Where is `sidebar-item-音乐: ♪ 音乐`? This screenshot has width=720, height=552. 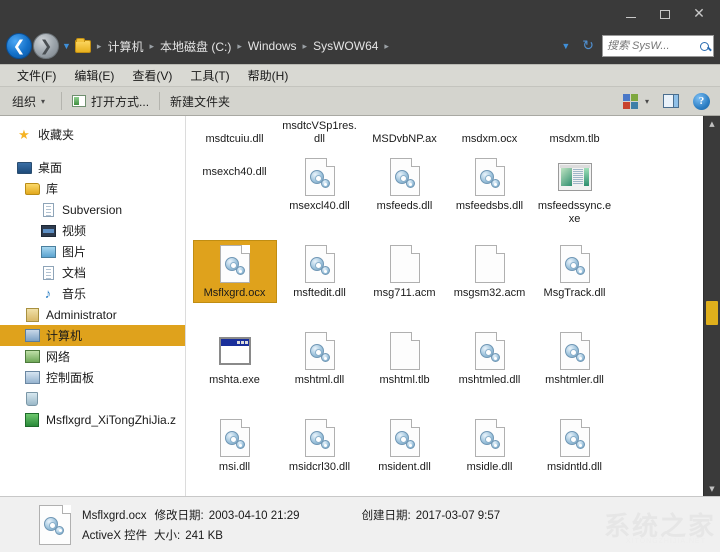
sidebar-item-音乐: ♪ 音乐 is located at coordinates (92, 293).